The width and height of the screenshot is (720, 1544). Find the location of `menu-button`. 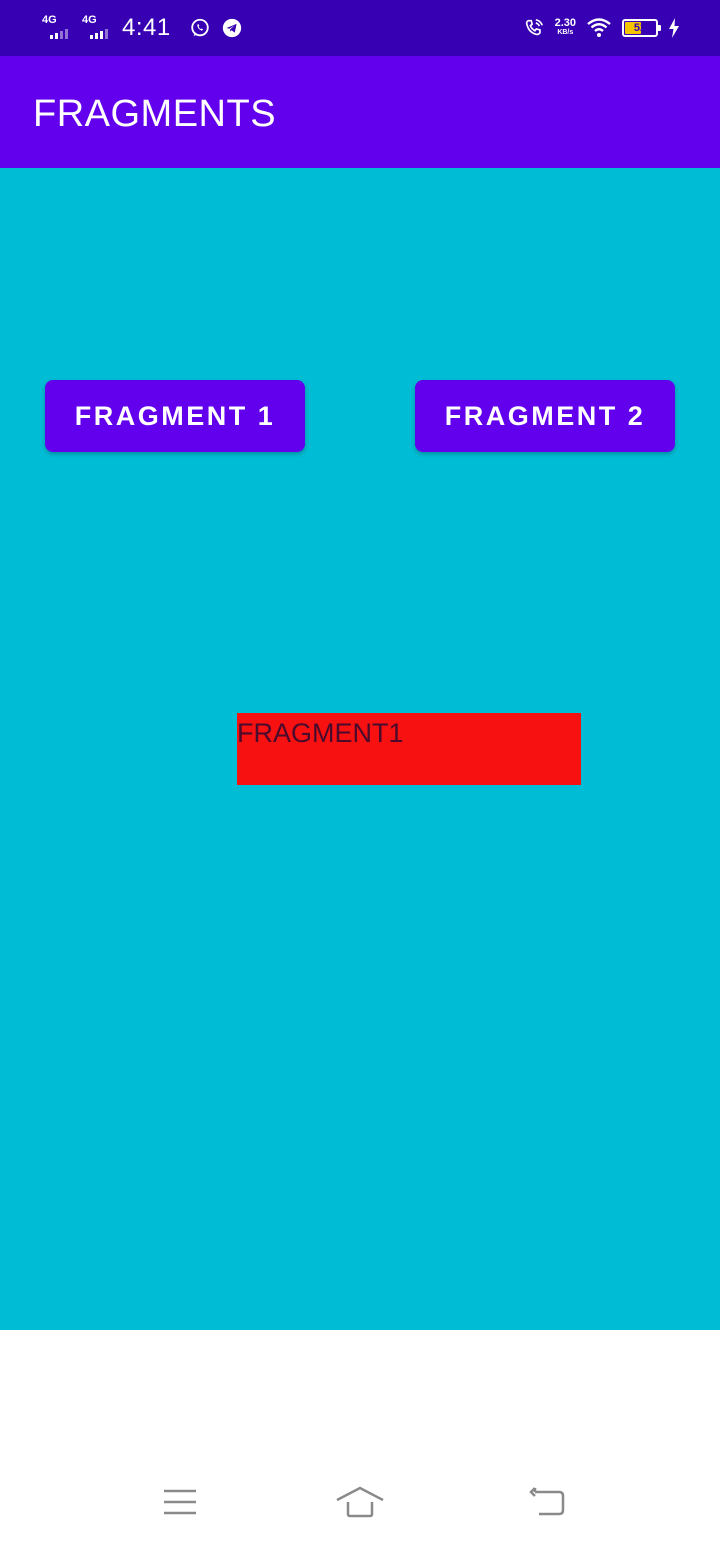

menu-button is located at coordinates (180, 1502).